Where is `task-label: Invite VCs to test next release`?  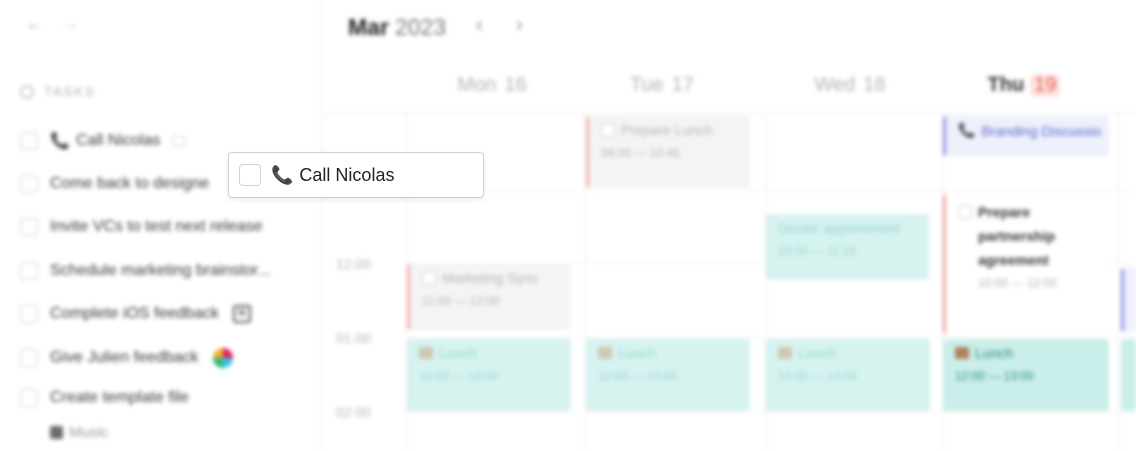 task-label: Invite VCs to test next release is located at coordinates (156, 226).